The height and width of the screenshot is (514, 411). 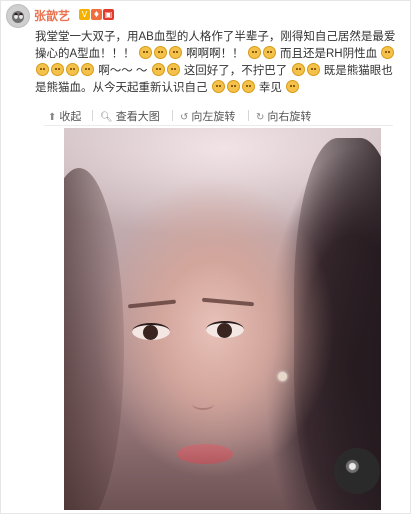 I want to click on post-text-segment: 幸见, so click(x=270, y=88).